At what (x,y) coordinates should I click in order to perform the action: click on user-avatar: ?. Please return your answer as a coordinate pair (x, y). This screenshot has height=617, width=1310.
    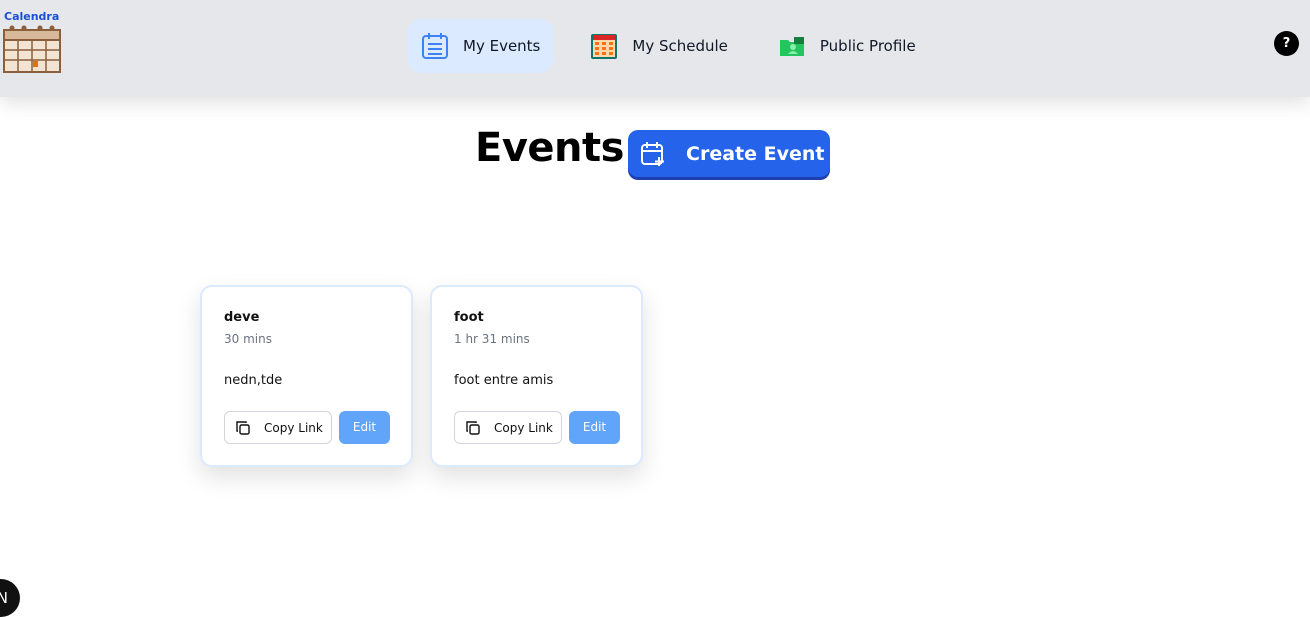
    Looking at the image, I should click on (1286, 43).